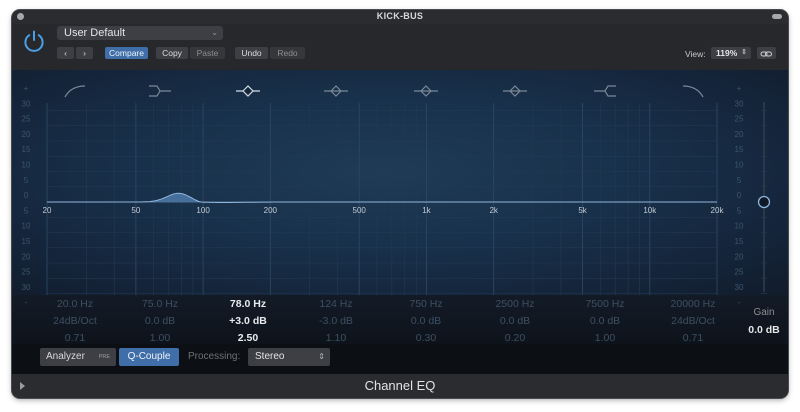 This screenshot has height=412, width=800. I want to click on band-5-freq: 750 Hz, so click(425, 304).